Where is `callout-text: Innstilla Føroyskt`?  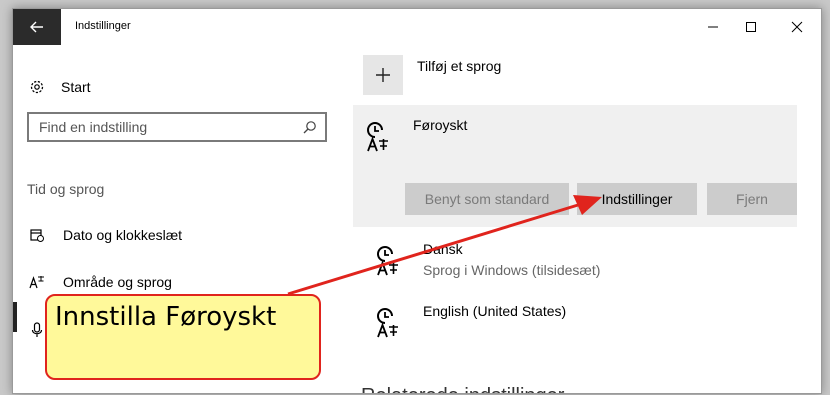
callout-text: Innstilla Føroyskt is located at coordinates (166, 317).